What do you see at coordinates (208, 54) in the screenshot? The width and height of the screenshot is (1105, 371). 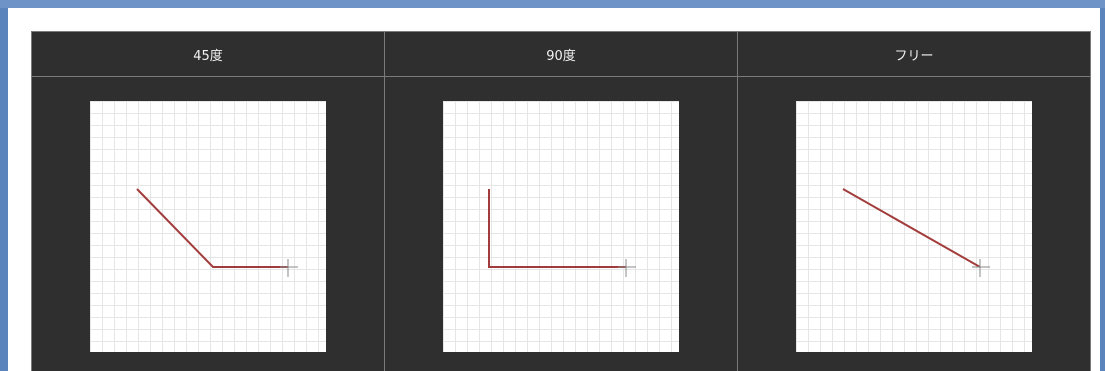 I see `column-header-45-degree: 45度` at bounding box center [208, 54].